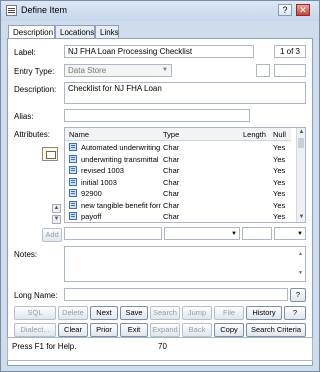  Describe the element at coordinates (50, 154) in the screenshot. I see `attribute-editor-icon` at that location.